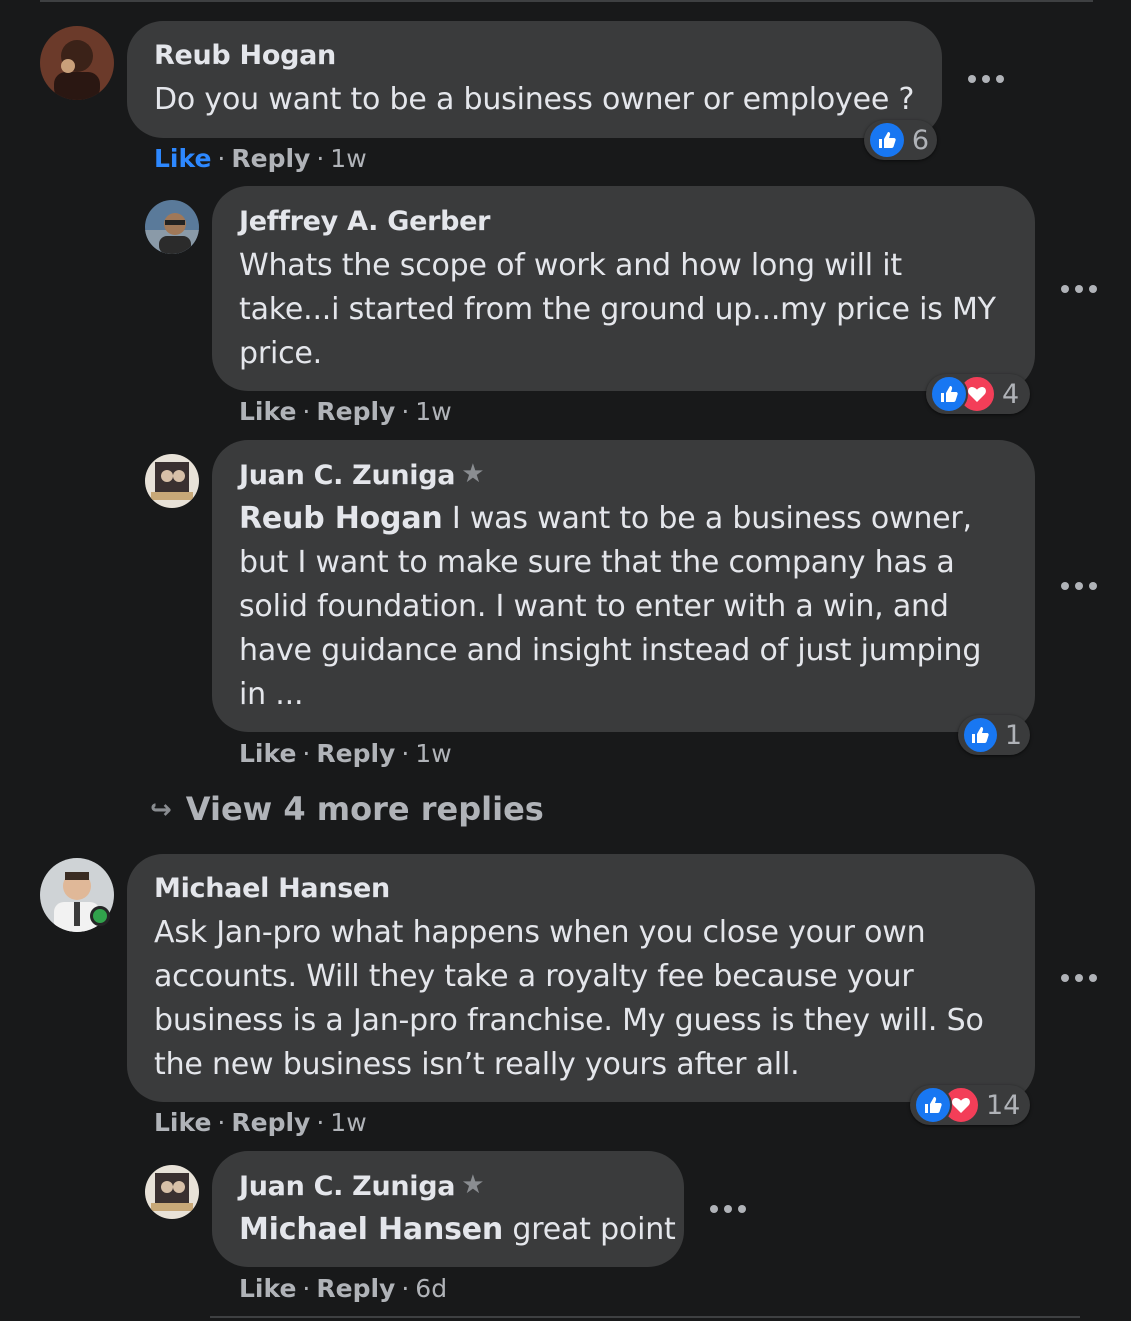  Describe the element at coordinates (245, 55) in the screenshot. I see `comment-author: Reub Hogan` at that location.